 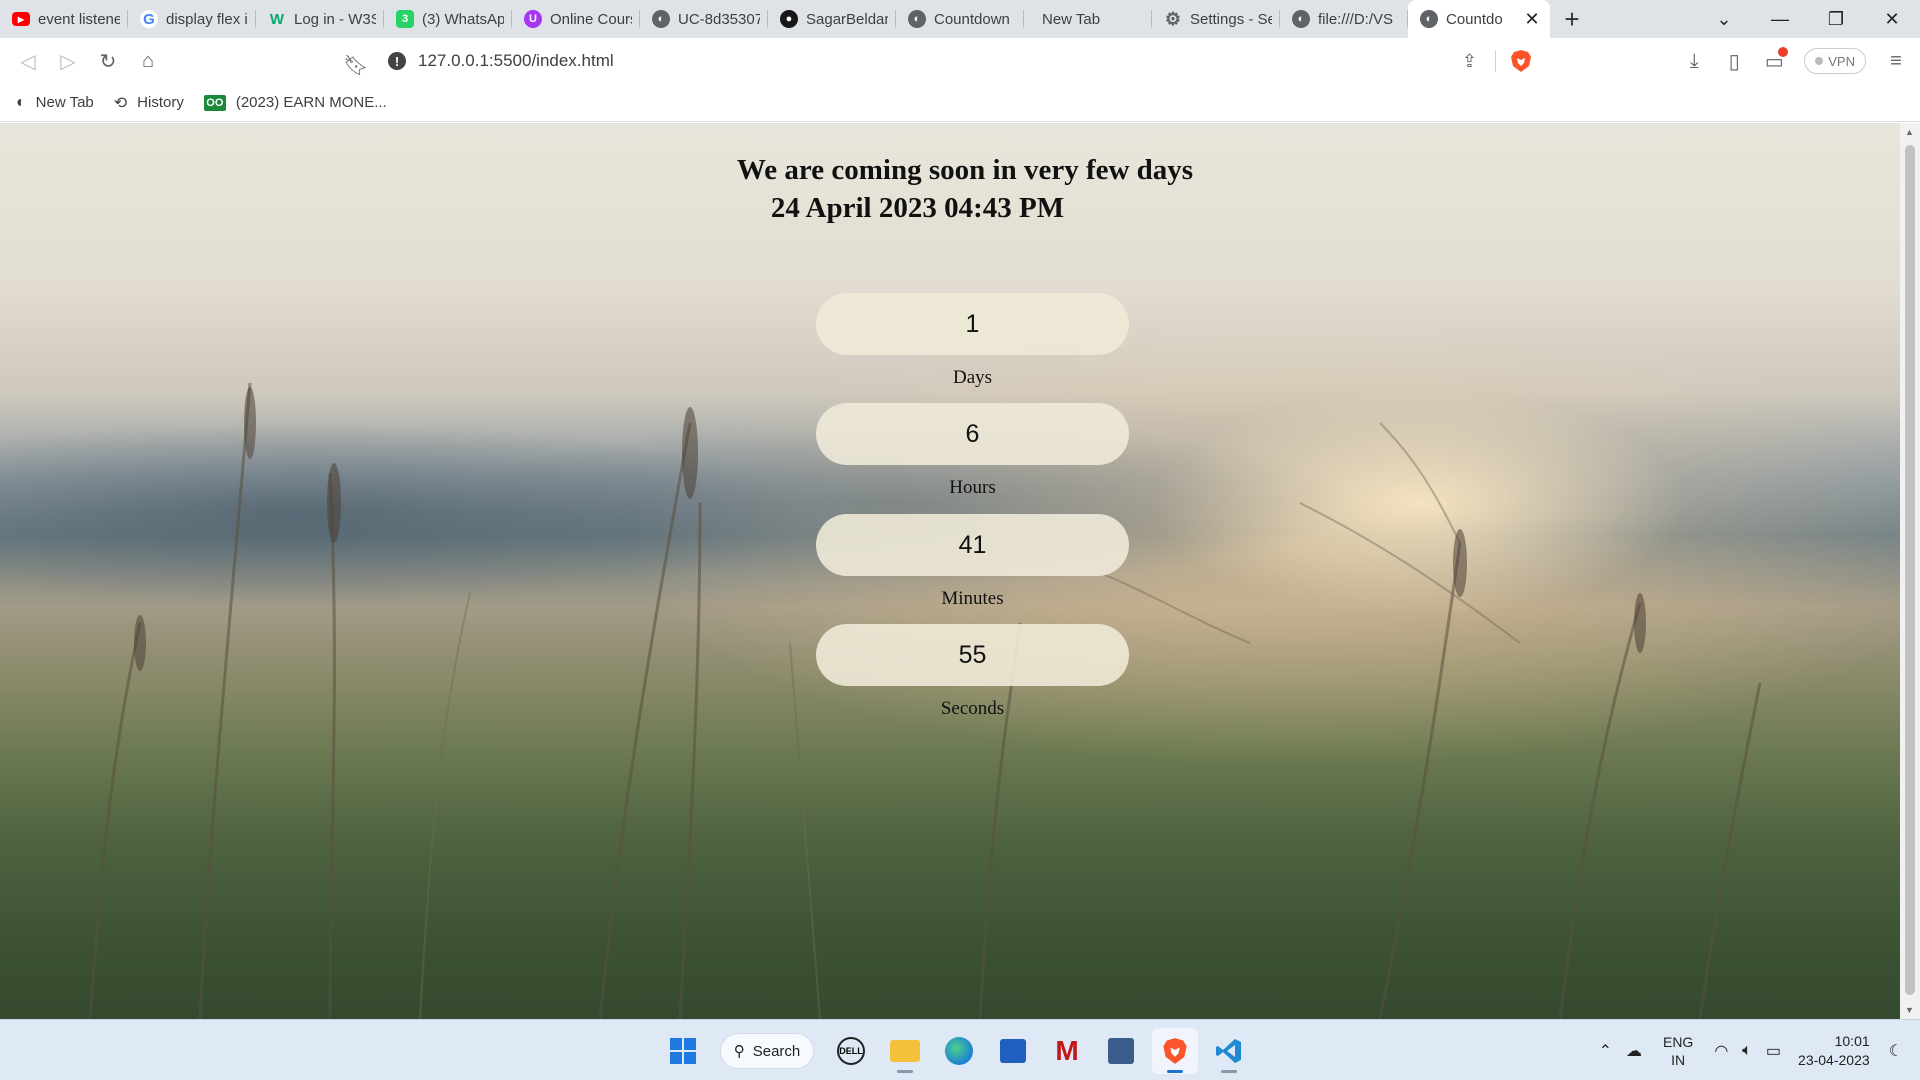 I want to click on days-counter: 1 Days, so click(x=972, y=341).